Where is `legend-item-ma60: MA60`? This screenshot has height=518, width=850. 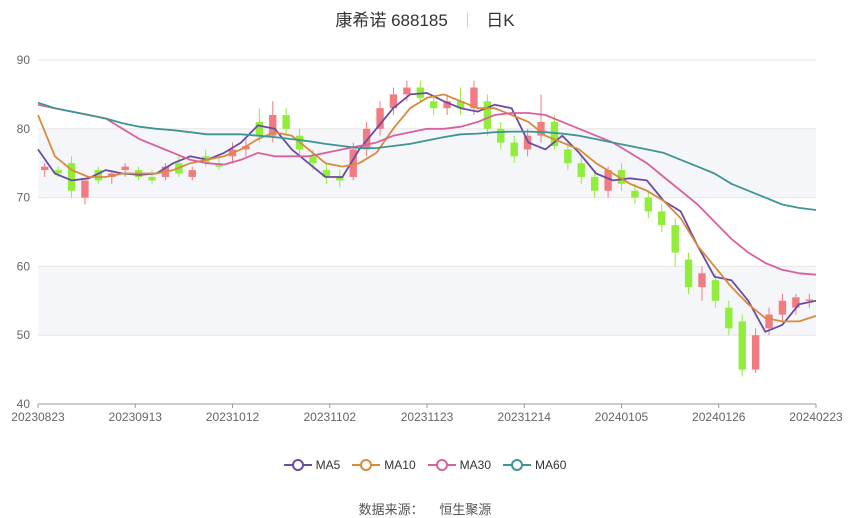
legend-item-ma60: MA60 is located at coordinates (534, 465).